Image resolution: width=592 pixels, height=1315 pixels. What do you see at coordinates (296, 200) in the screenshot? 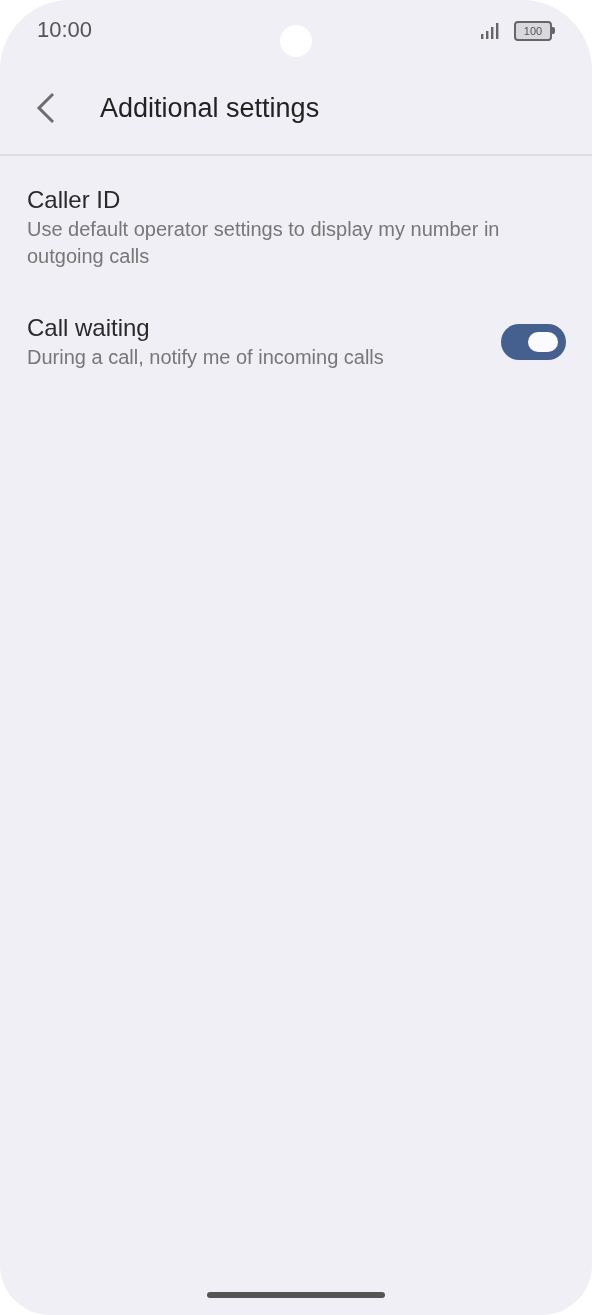
I see `setting-title: Caller ID` at bounding box center [296, 200].